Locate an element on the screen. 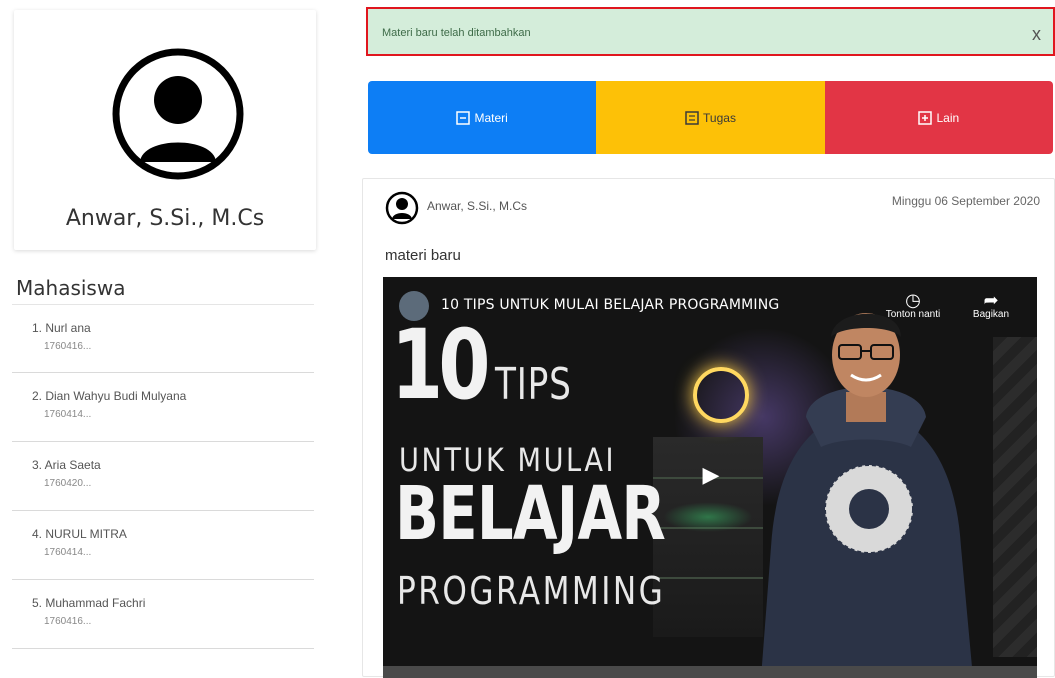 The width and height of the screenshot is (1055, 678). thumbnail-tips: TIPS is located at coordinates (533, 384).